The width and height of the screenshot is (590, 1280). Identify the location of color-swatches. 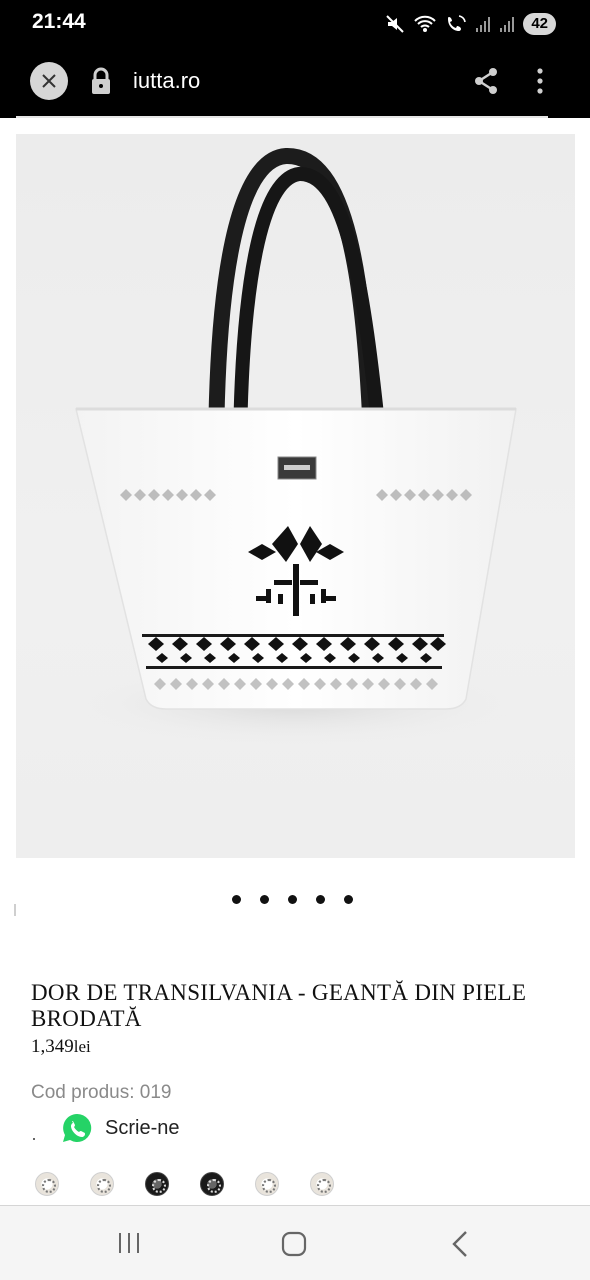
(184, 1184).